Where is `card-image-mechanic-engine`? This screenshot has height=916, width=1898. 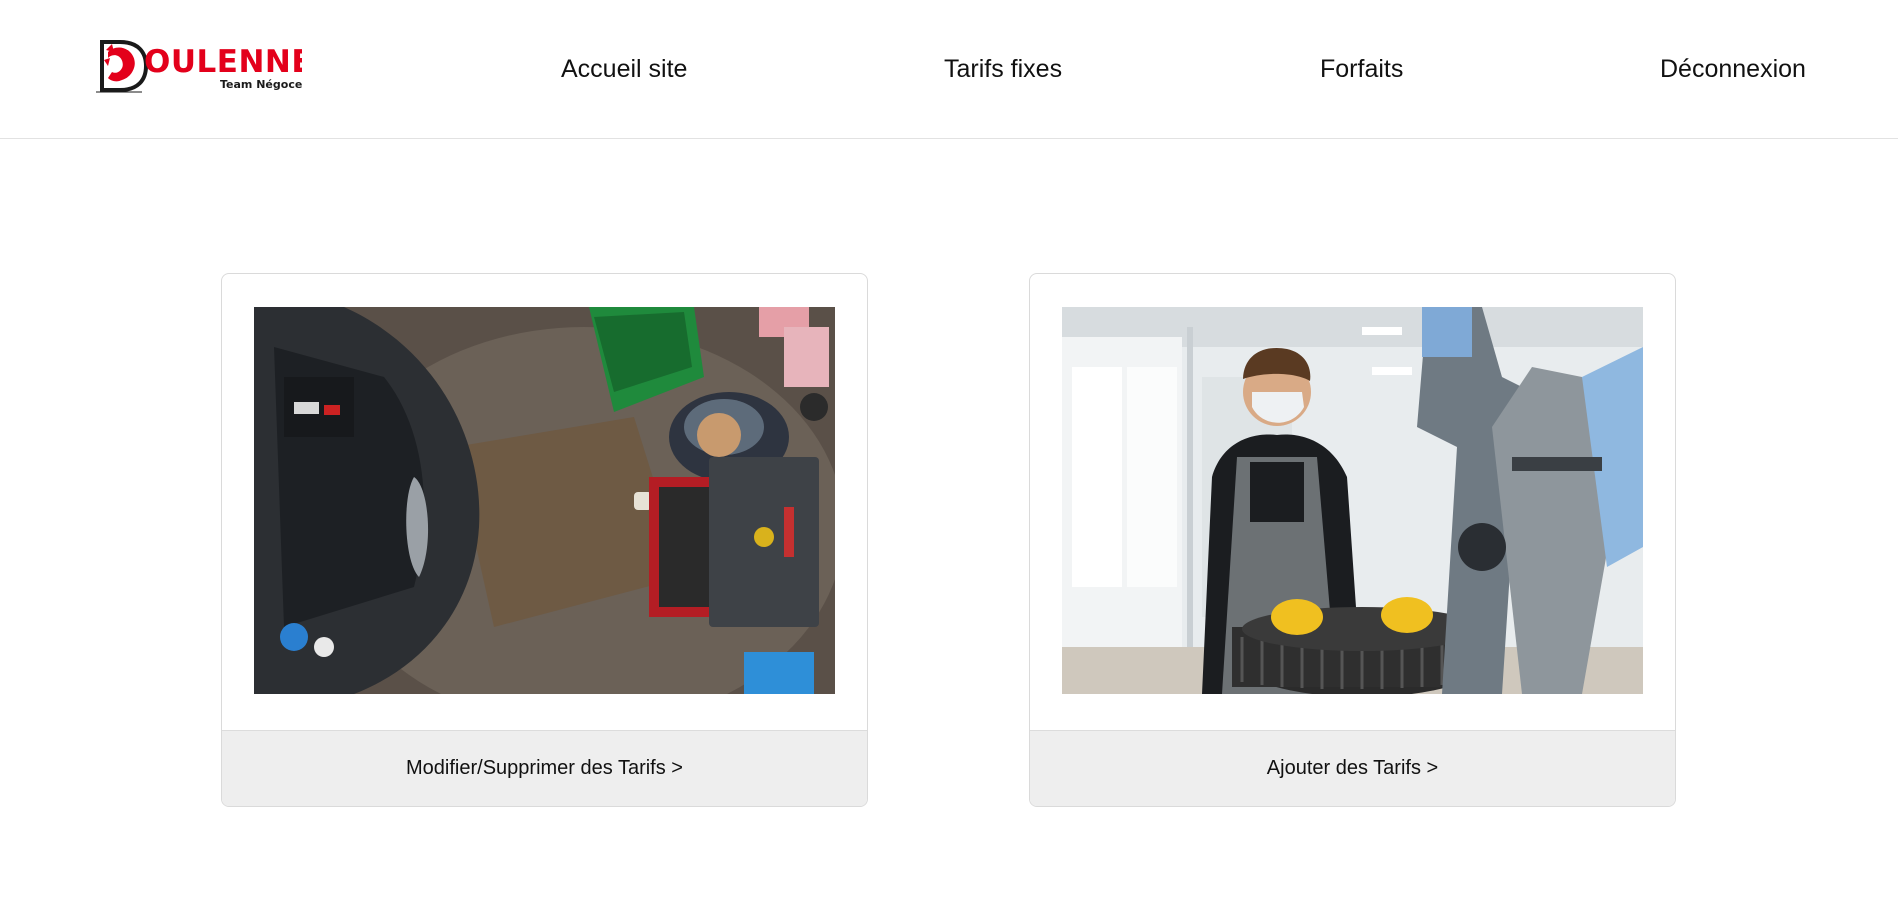 card-image-mechanic-engine is located at coordinates (544, 500).